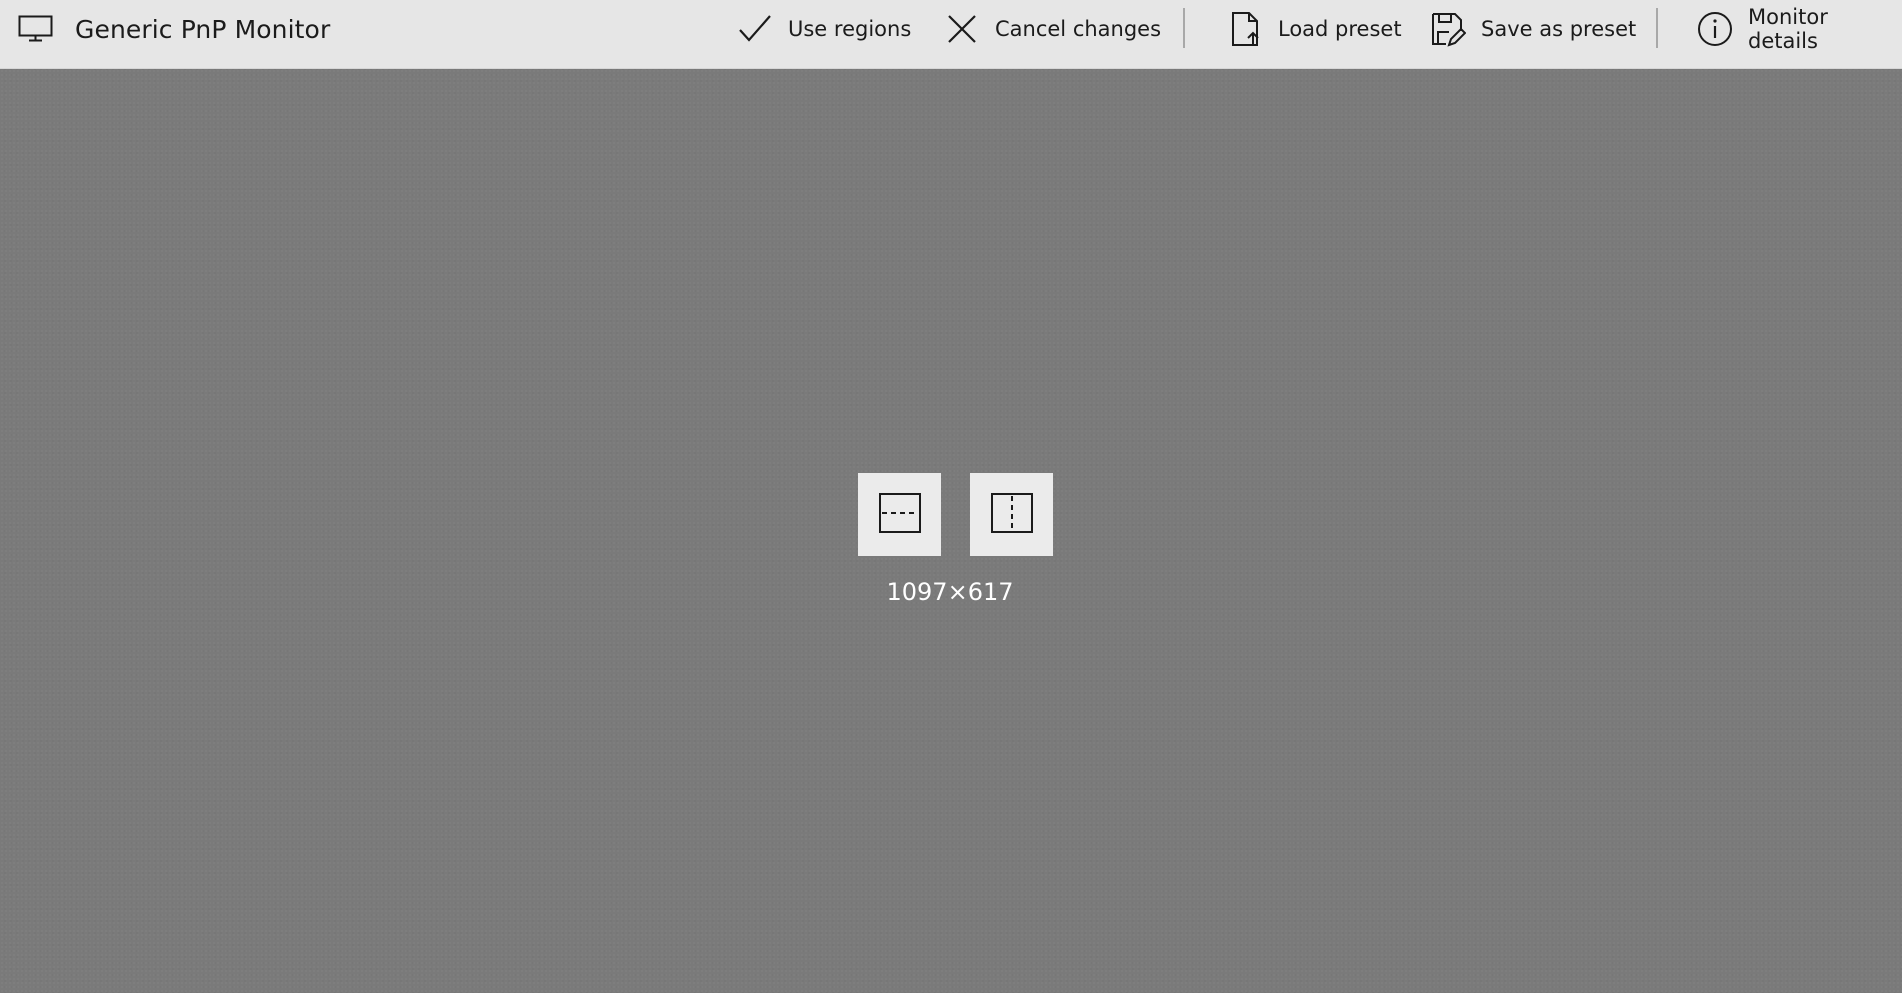  I want to click on use-regions-button: Use regions, so click(824, 29).